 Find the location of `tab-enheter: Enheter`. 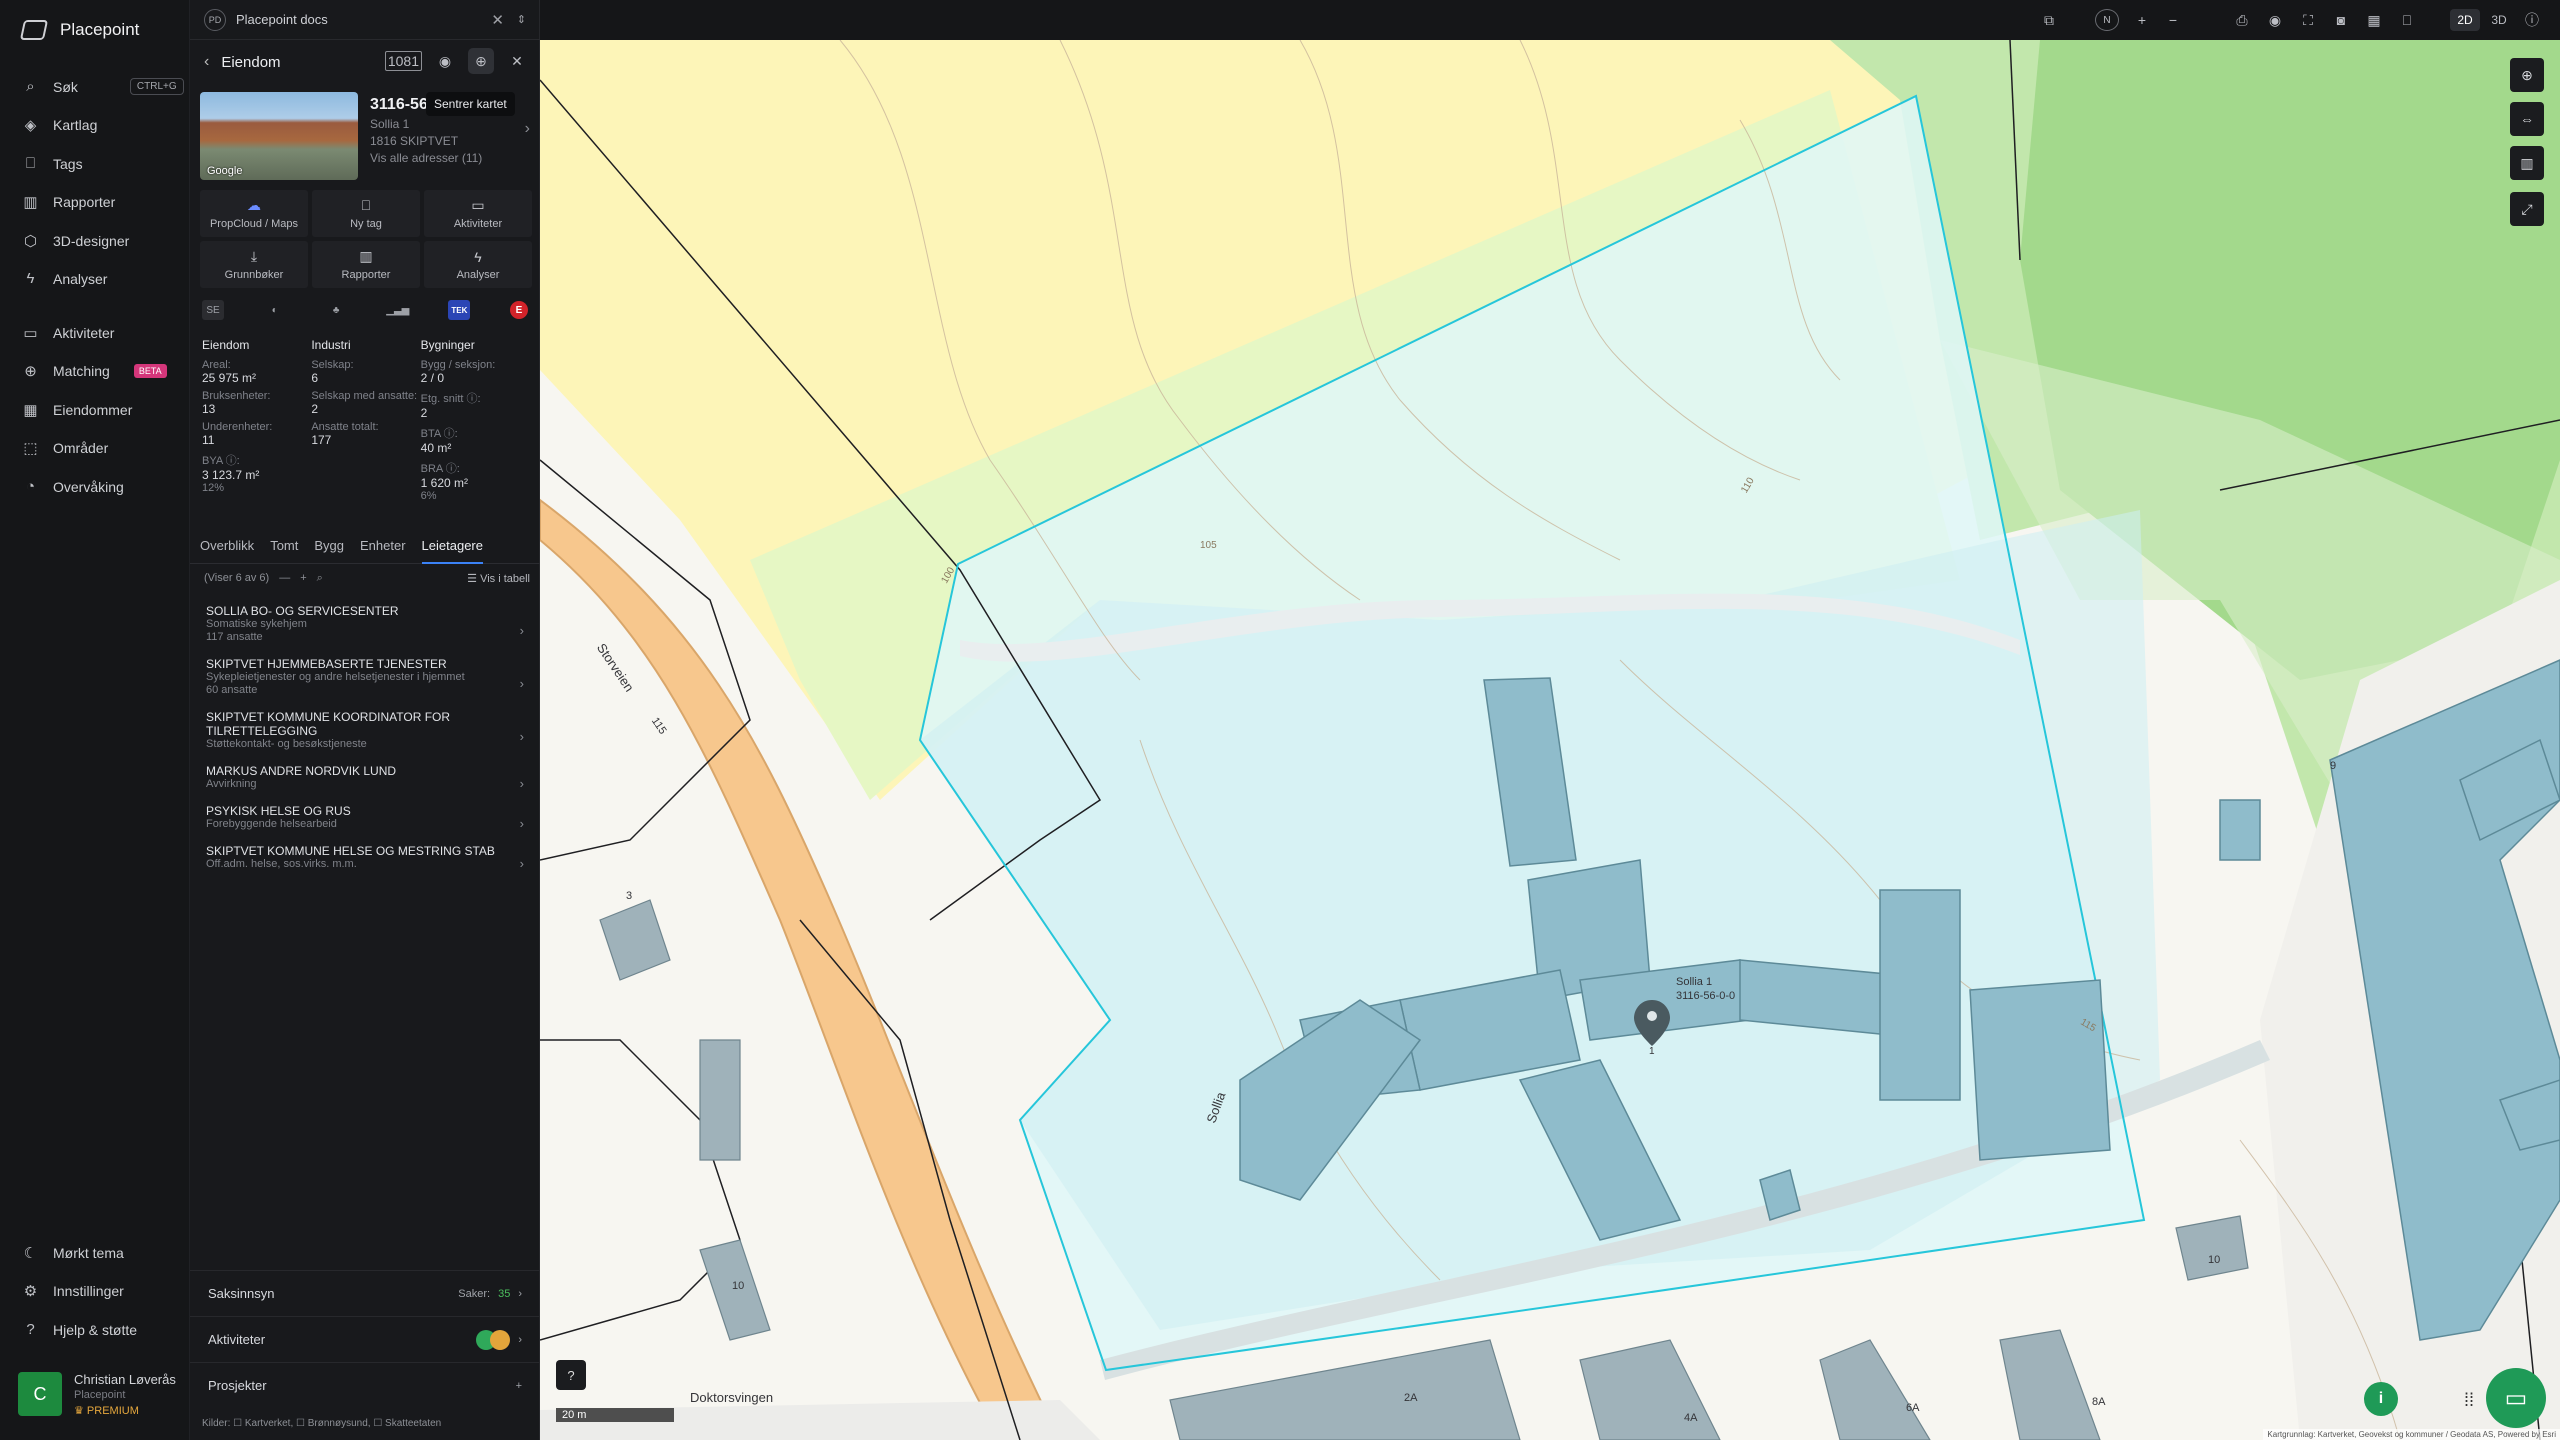

tab-enheter: Enheter is located at coordinates (383, 547).